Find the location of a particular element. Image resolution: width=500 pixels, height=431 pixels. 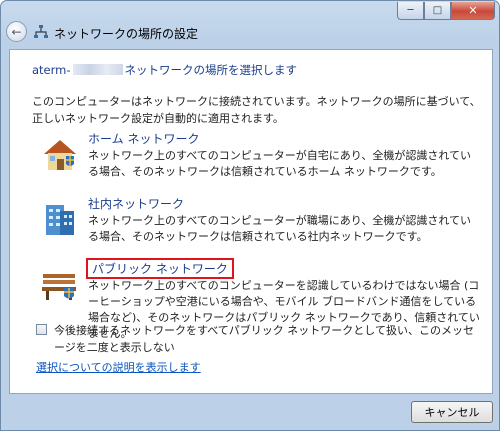

home-icon is located at coordinates (60, 155).